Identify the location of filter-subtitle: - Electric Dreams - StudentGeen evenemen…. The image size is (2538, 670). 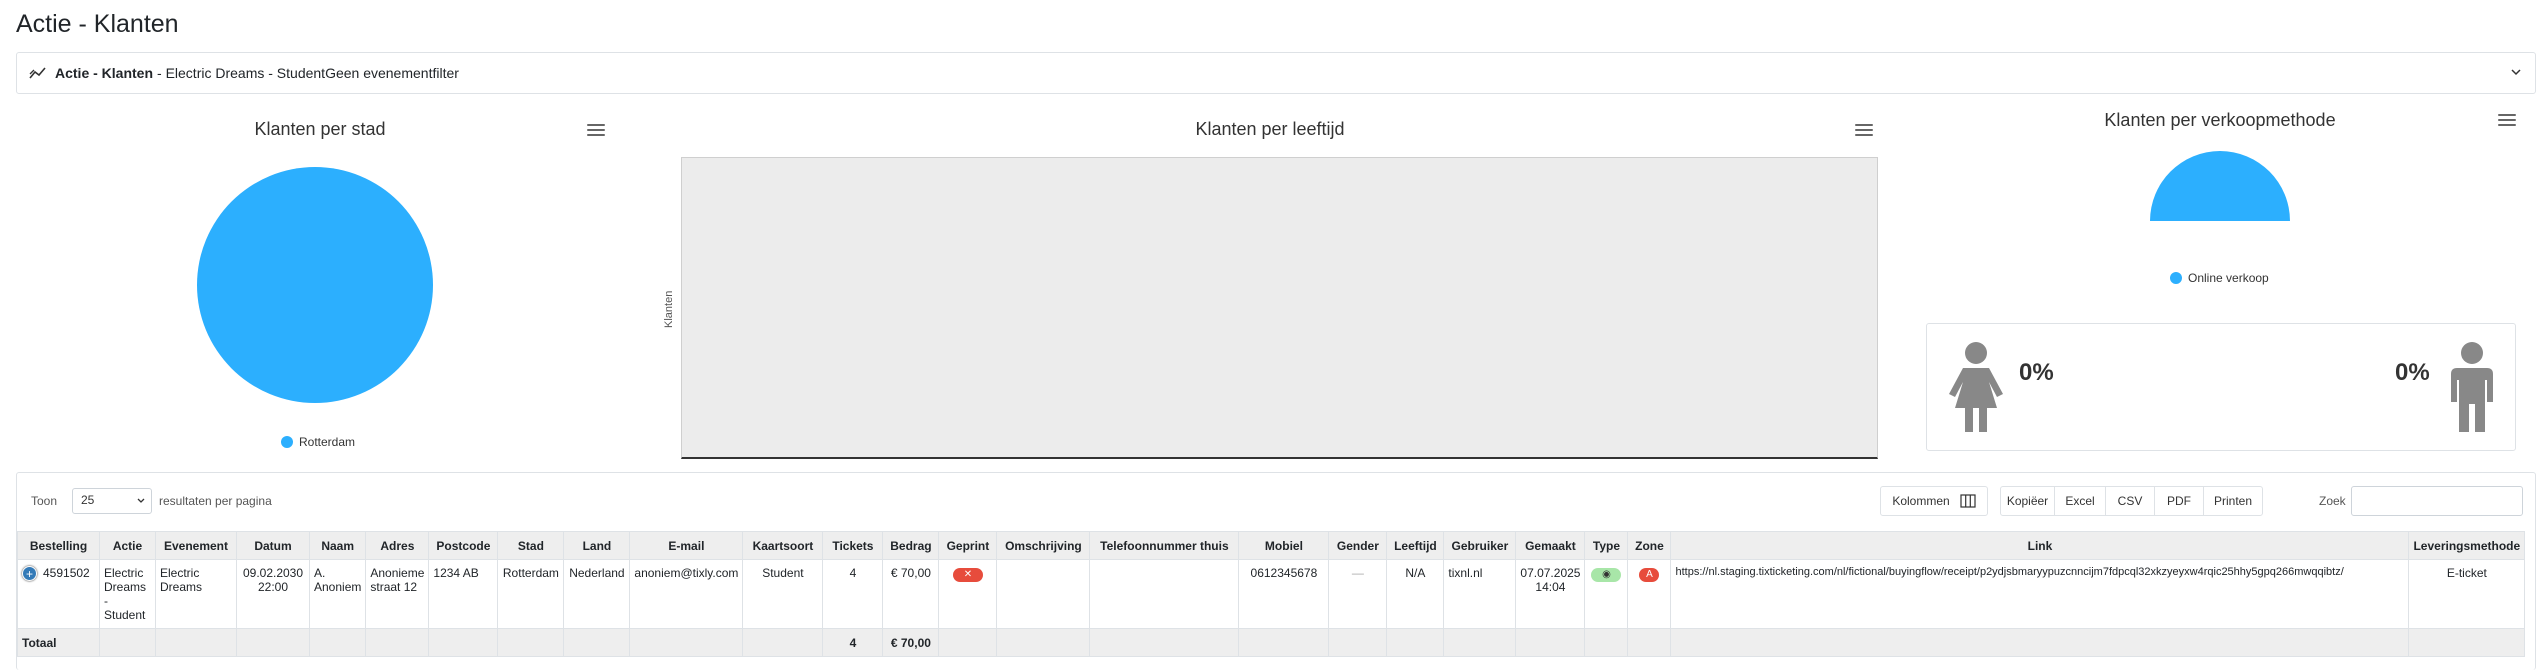
(308, 73).